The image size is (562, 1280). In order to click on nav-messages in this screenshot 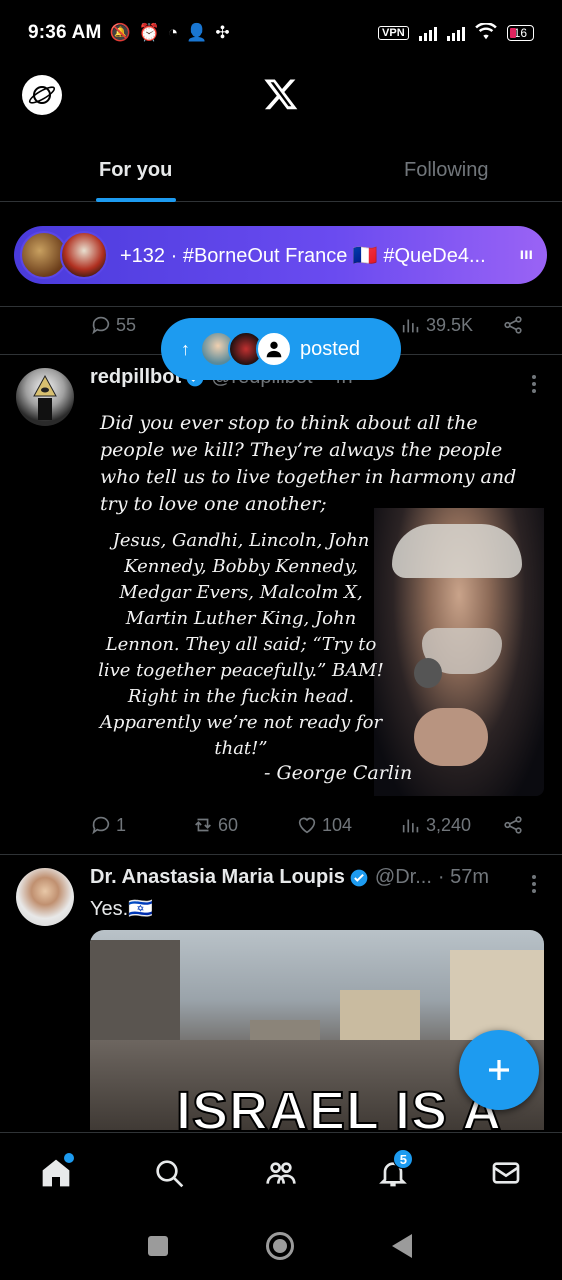, I will do `click(506, 1173)`.